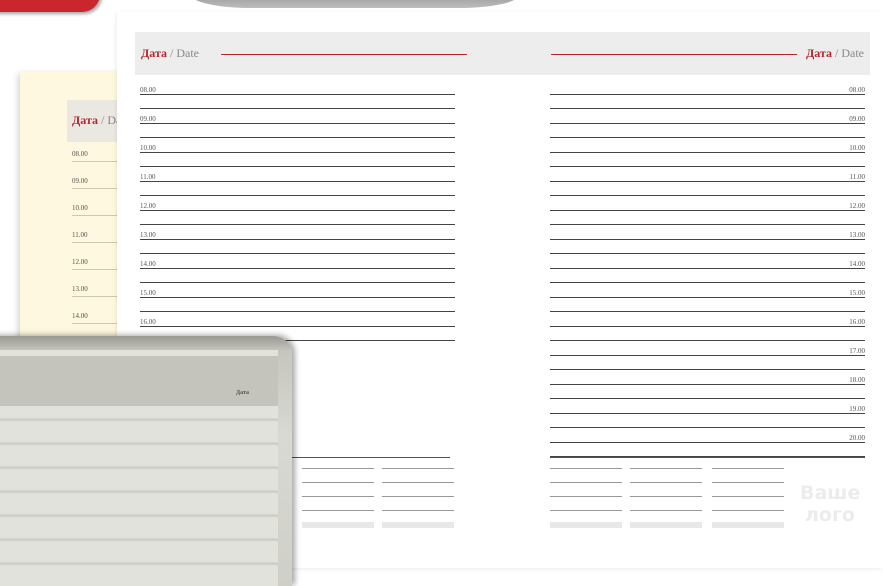  I want to click on time-label: 08.00, so click(148, 90).